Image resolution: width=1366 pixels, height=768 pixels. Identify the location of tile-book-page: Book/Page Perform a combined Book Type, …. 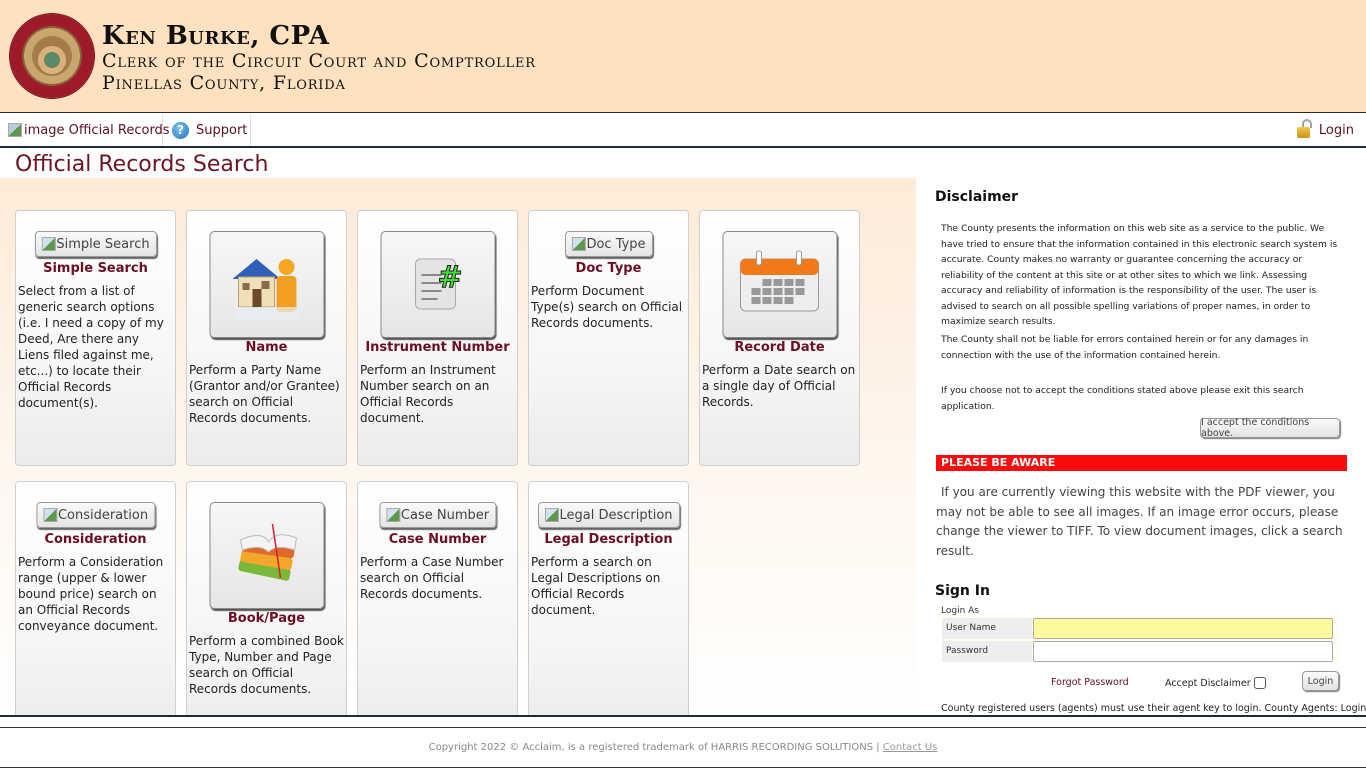
(266, 598).